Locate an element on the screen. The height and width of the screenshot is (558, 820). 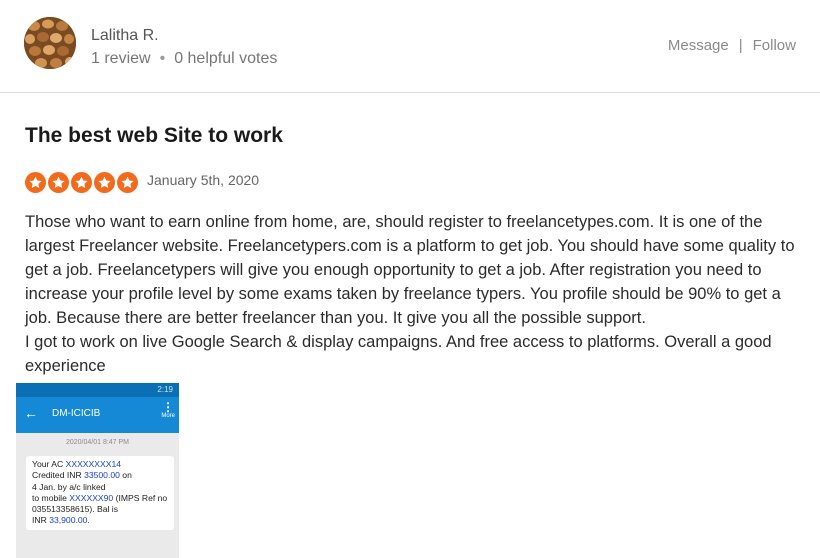
sms-account: XXXXXXXX14 is located at coordinates (93, 464).